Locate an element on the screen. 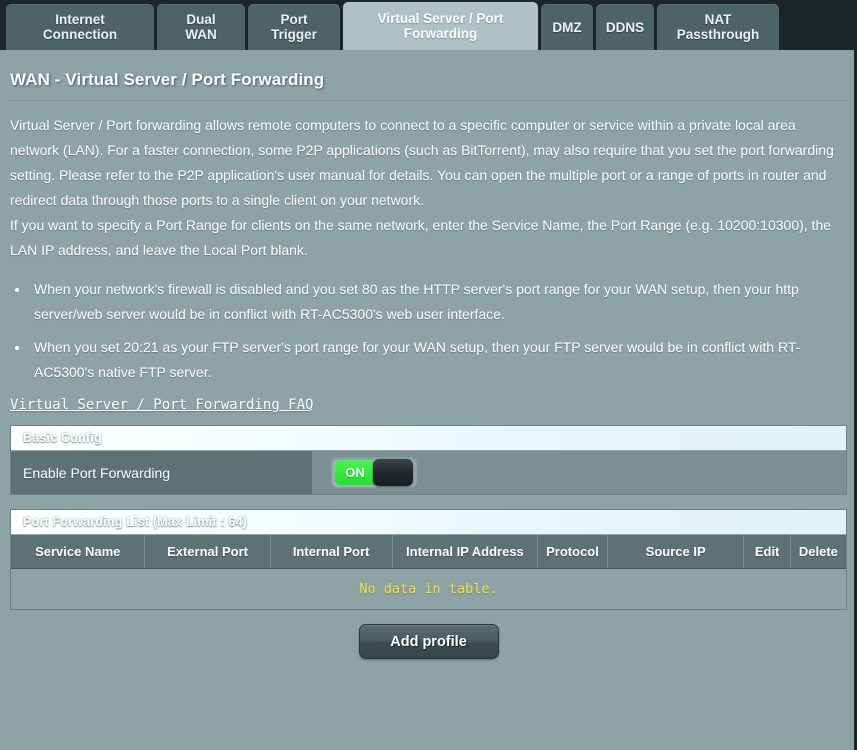 This screenshot has height=750, width=857. tab-label: DDNS is located at coordinates (625, 27).